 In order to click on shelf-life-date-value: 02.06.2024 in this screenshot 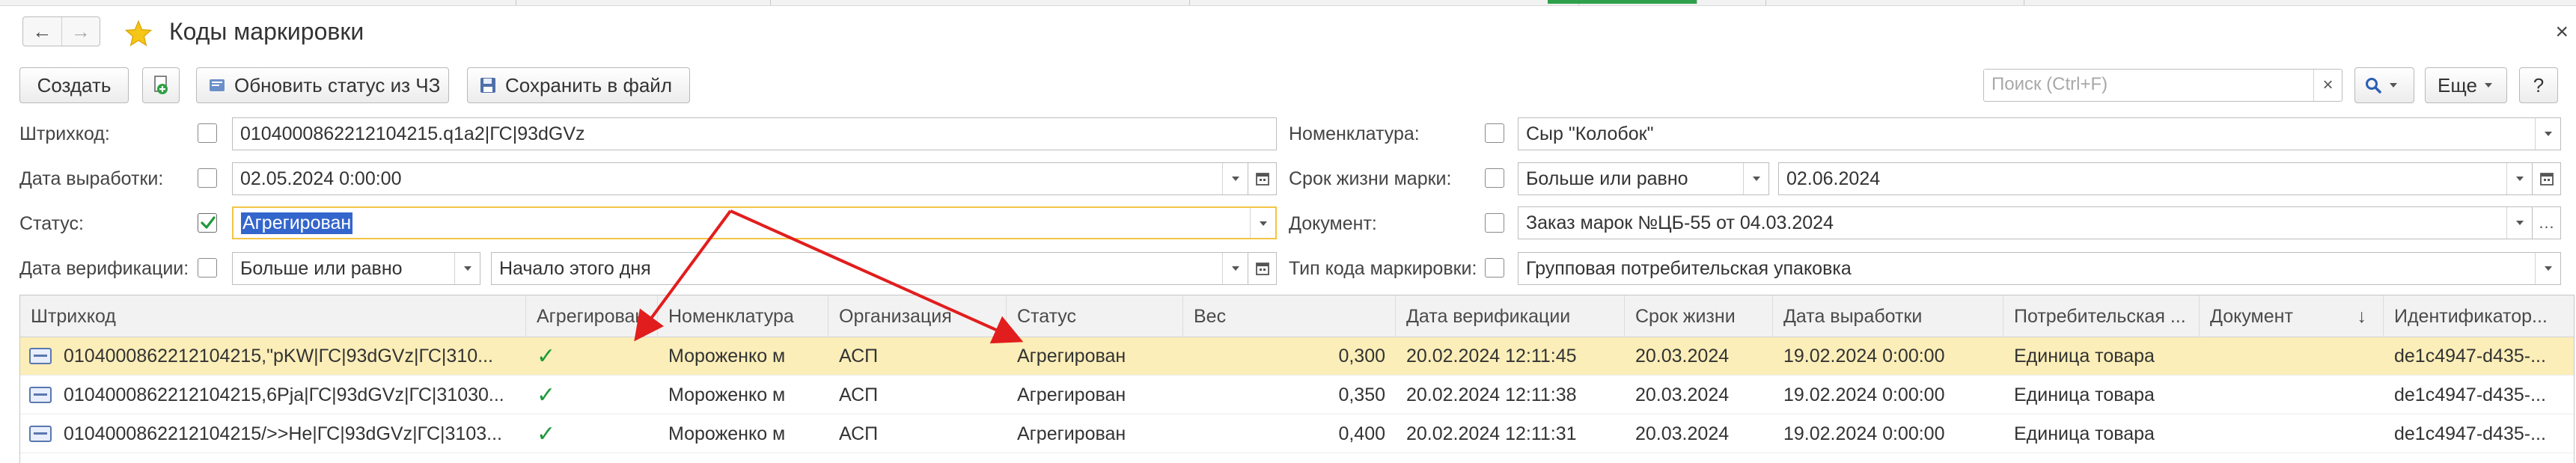, I will do `click(1834, 178)`.